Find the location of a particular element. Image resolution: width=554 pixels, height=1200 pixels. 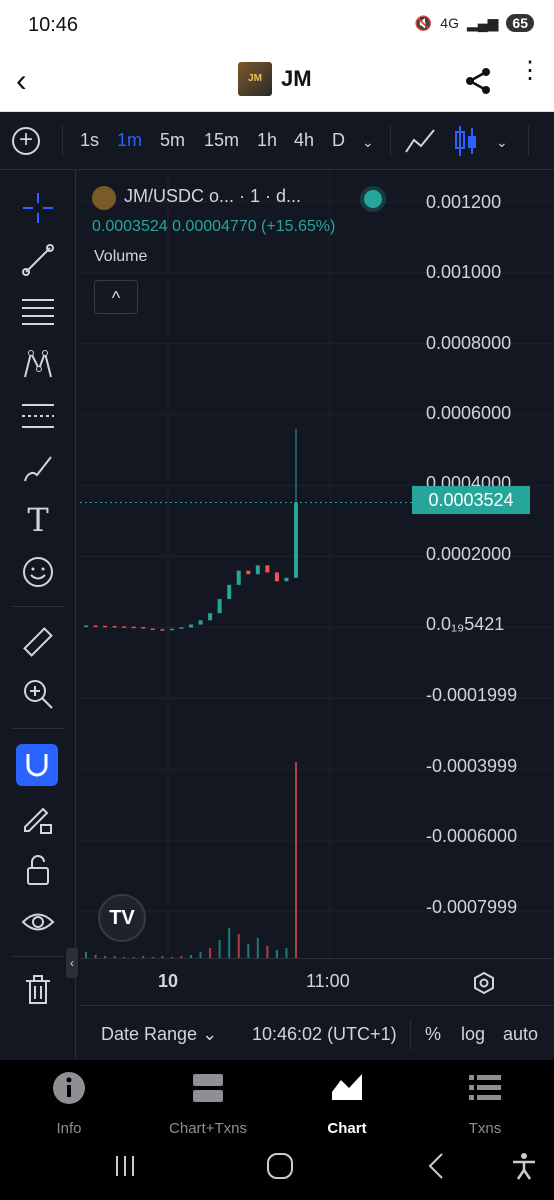

home-icon is located at coordinates (280, 1166).